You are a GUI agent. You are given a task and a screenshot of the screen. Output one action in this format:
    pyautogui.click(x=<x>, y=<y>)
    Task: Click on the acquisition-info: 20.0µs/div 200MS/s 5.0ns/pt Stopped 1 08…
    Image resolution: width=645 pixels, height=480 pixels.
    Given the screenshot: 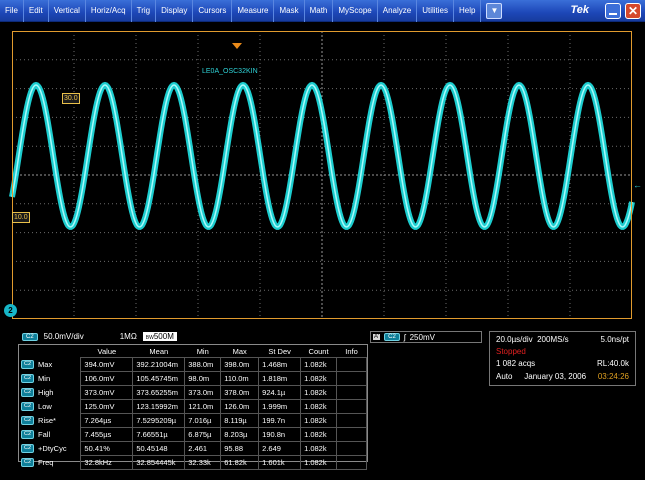 What is the action you would take?
    pyautogui.click(x=562, y=358)
    